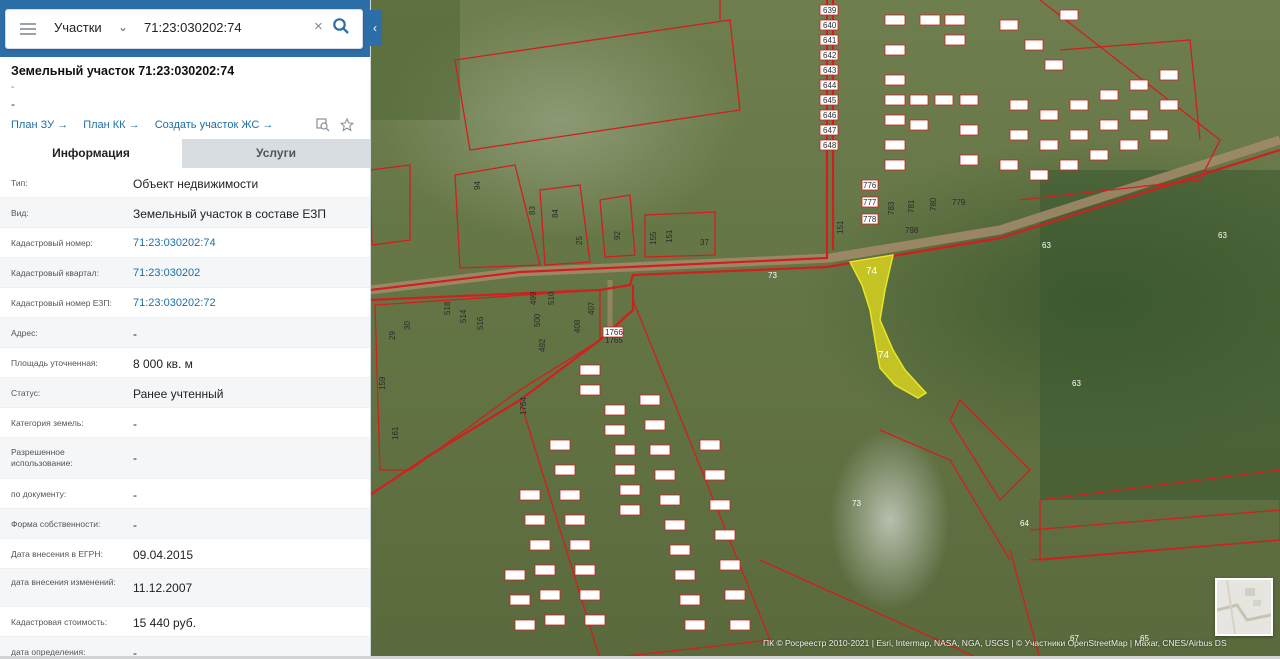  I want to click on search-input, so click(229, 27).